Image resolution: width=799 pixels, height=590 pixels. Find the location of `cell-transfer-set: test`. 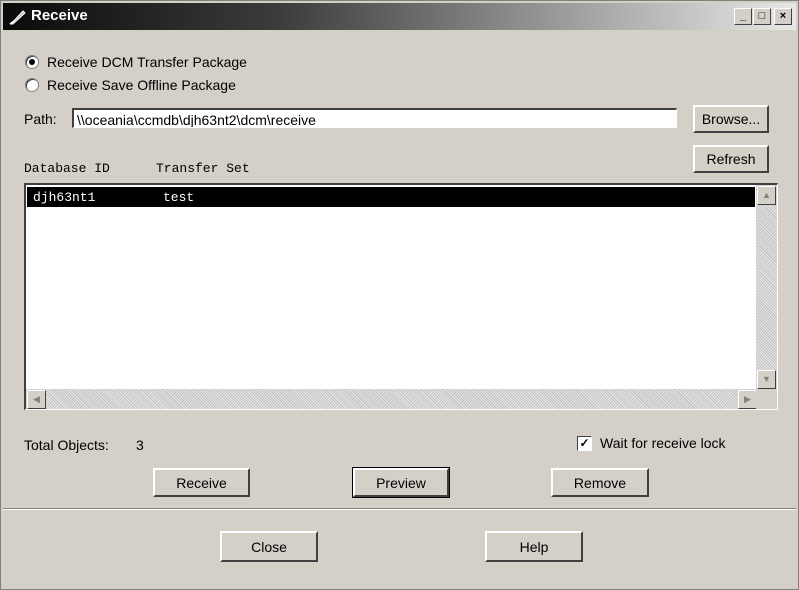

cell-transfer-set: test is located at coordinates (179, 197).